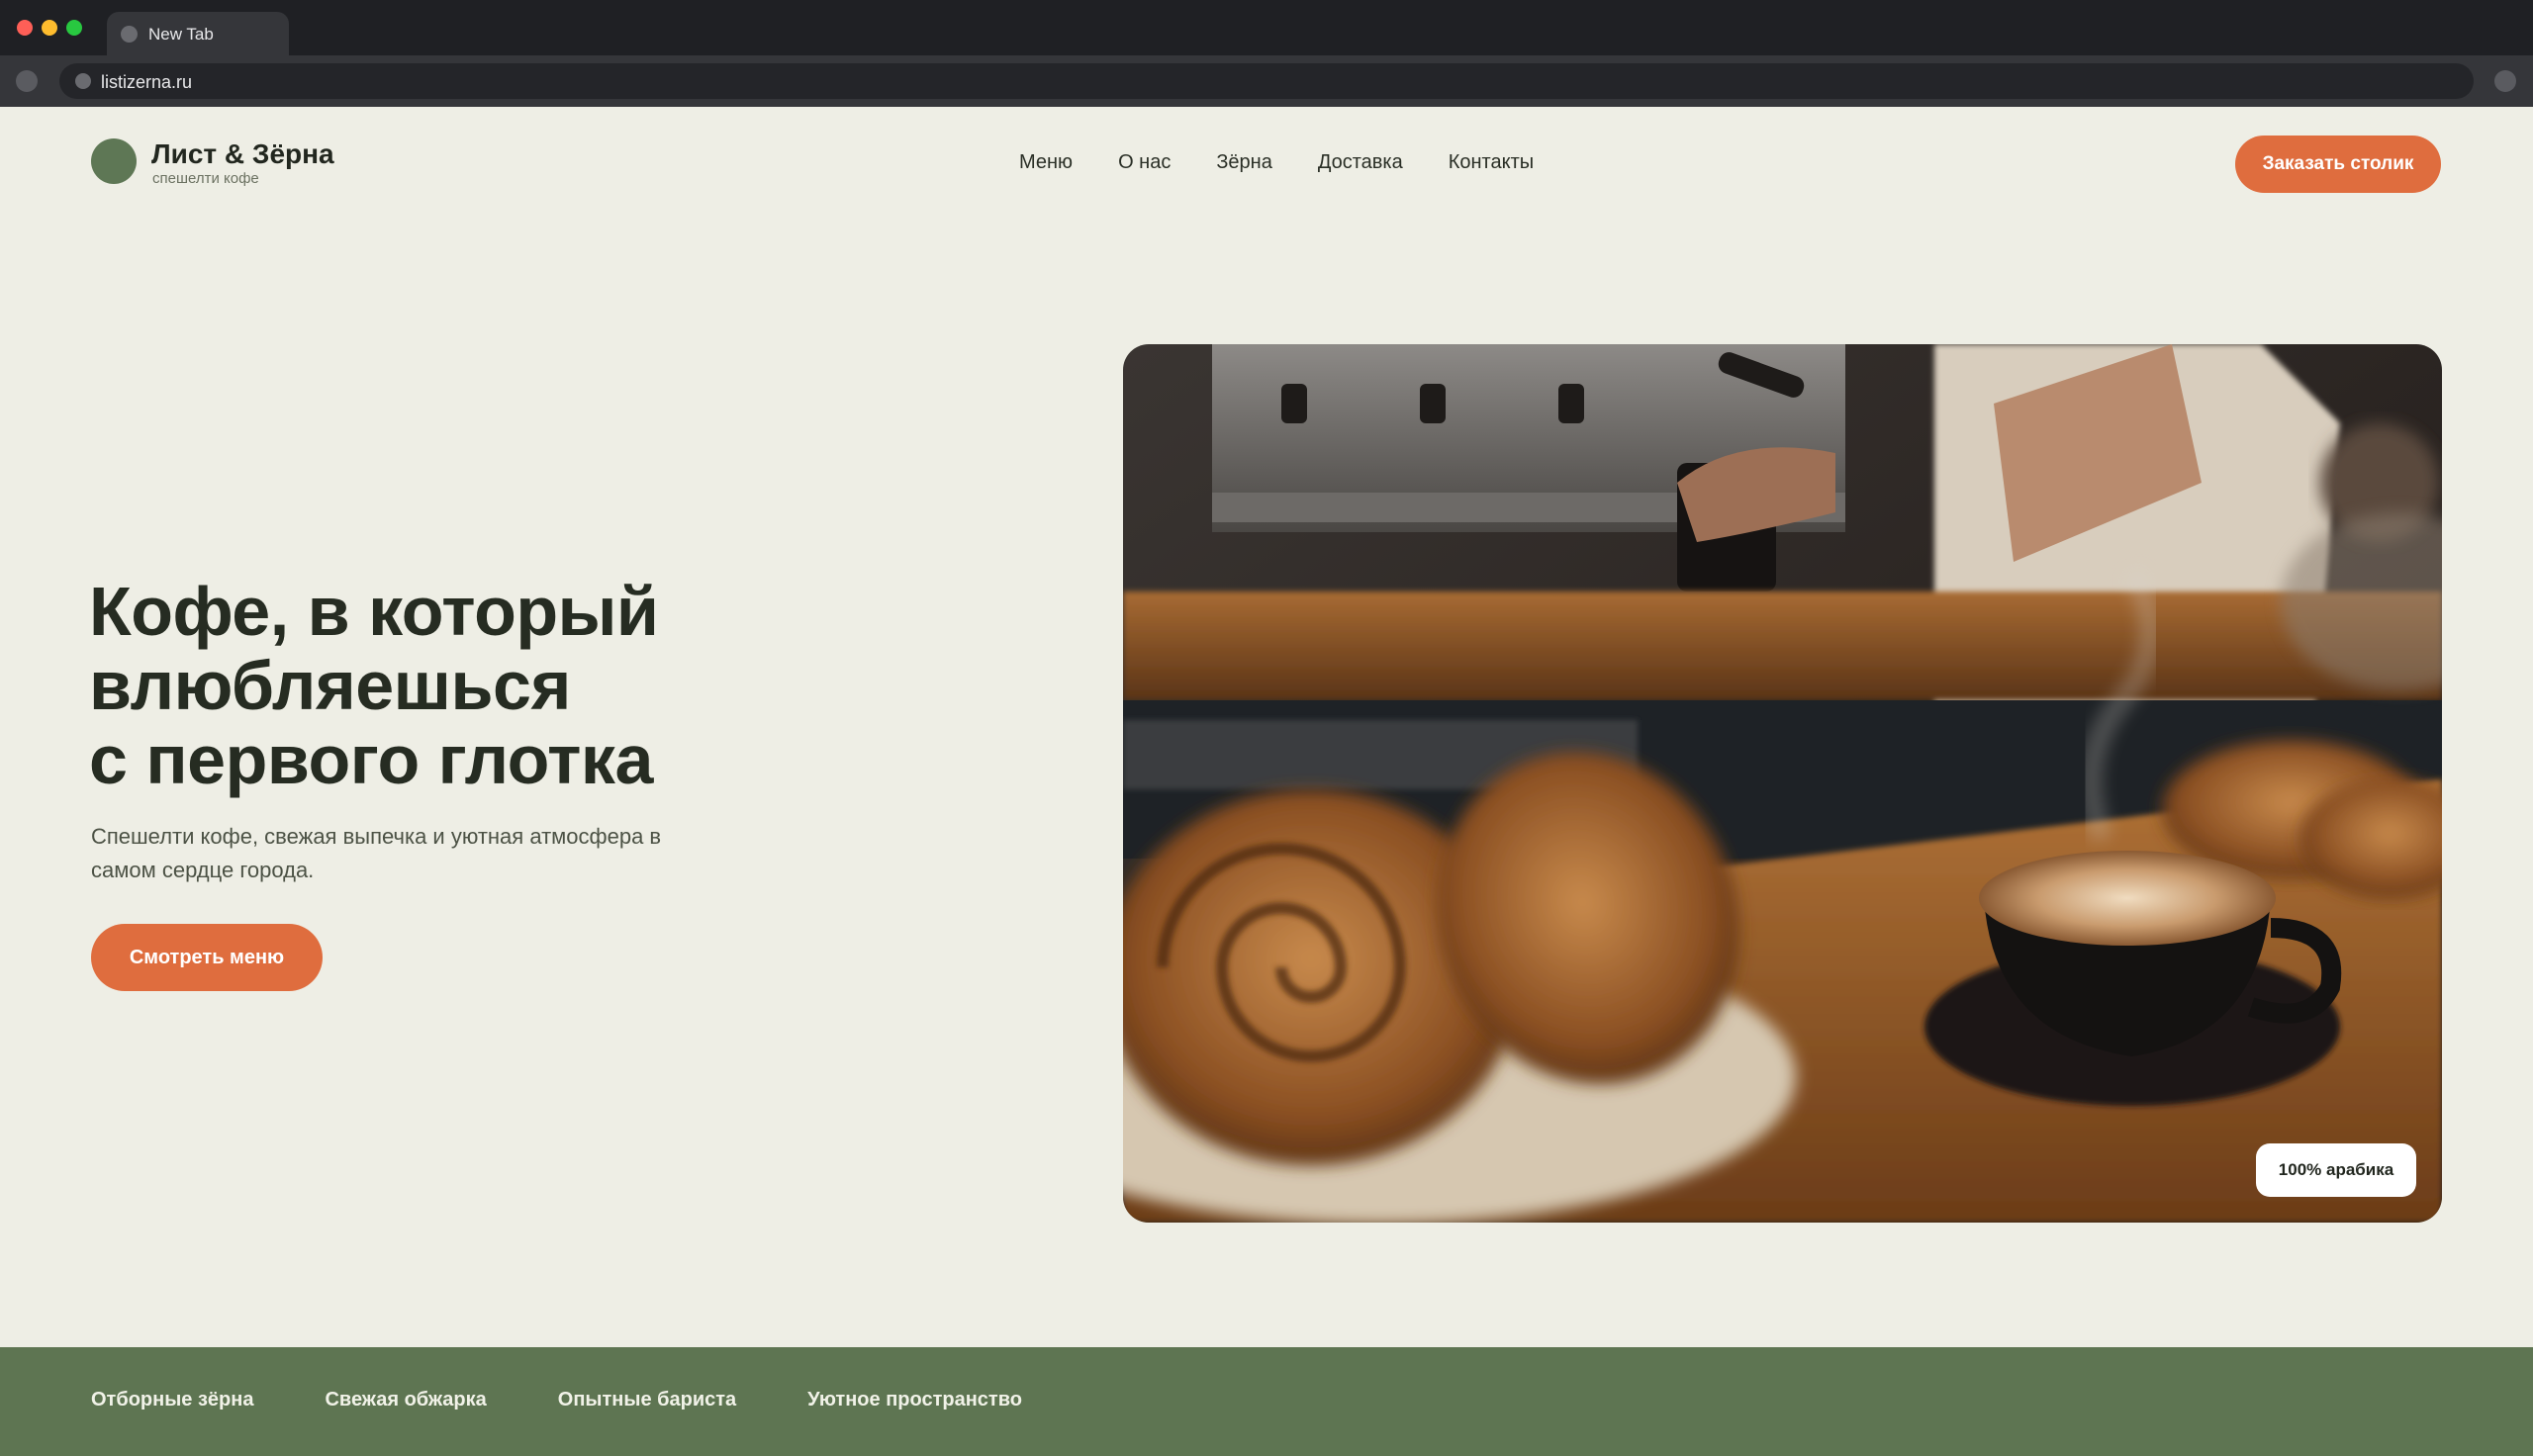 This screenshot has width=2533, height=1456. Describe the element at coordinates (49, 28) in the screenshot. I see `minimize-window-button` at that location.